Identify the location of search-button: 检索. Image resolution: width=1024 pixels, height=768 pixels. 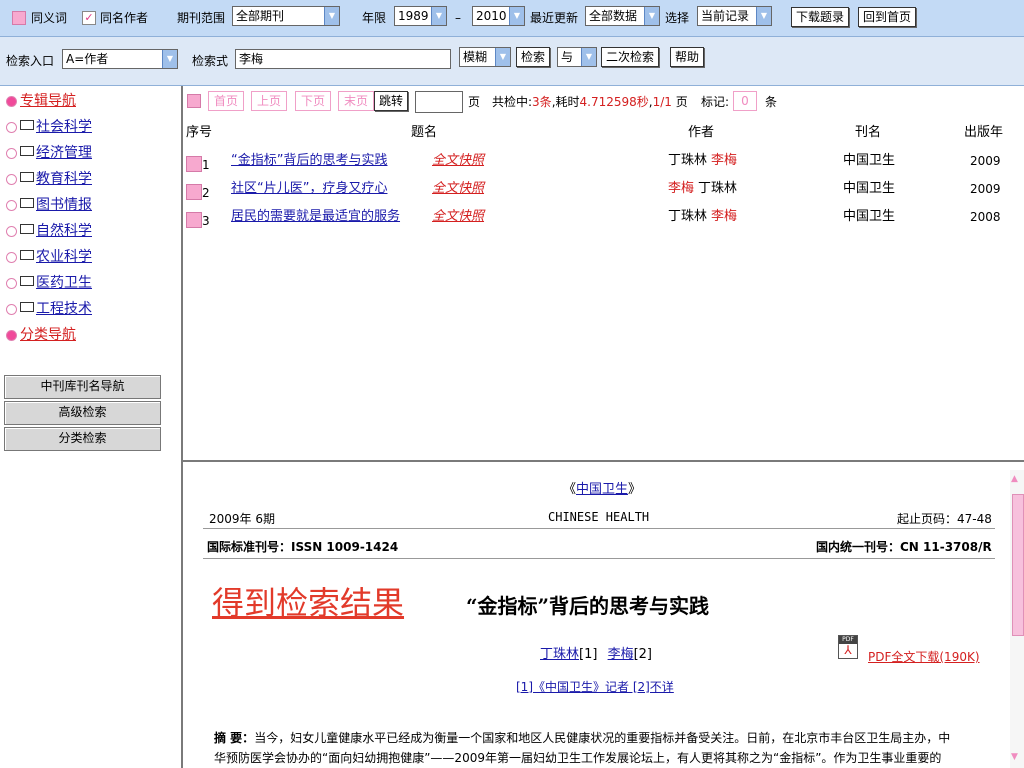
(533, 57).